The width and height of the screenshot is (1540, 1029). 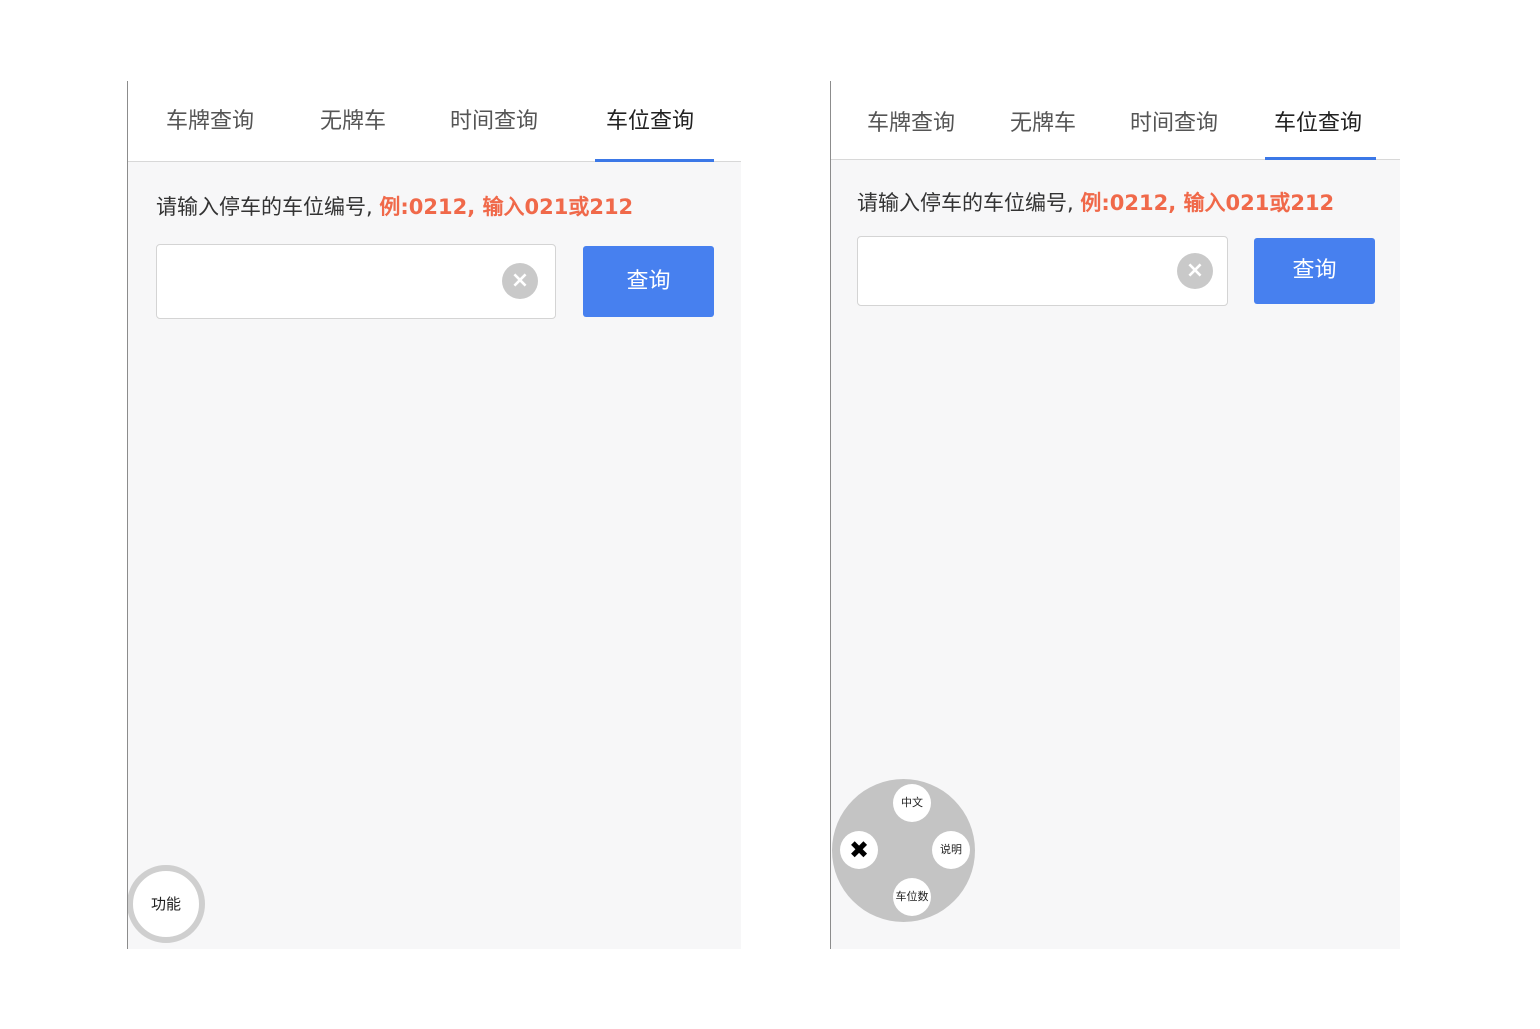 I want to click on menu-item-space-count: 车位数, so click(x=912, y=897).